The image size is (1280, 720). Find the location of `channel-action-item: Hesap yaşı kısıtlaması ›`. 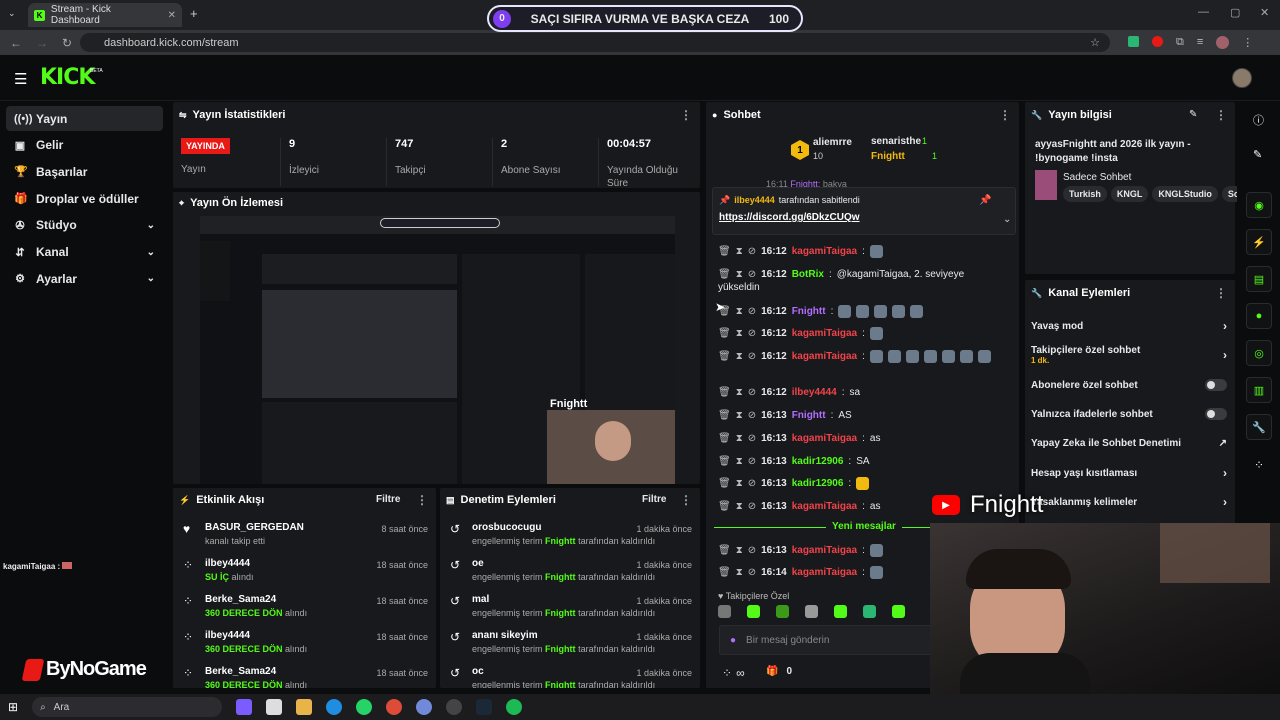

channel-action-item: Hesap yaşı kısıtlaması › is located at coordinates (1129, 473).